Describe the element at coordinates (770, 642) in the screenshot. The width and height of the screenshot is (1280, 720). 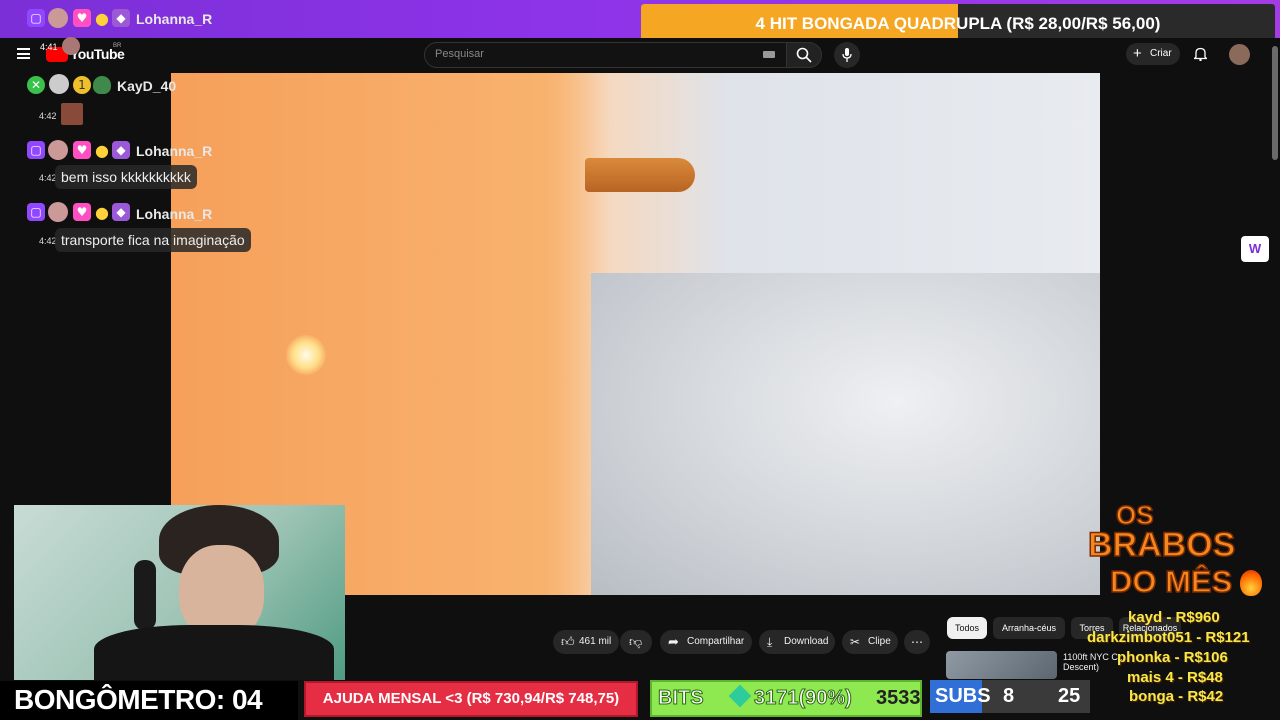
I see `download-icon: ⤓` at that location.